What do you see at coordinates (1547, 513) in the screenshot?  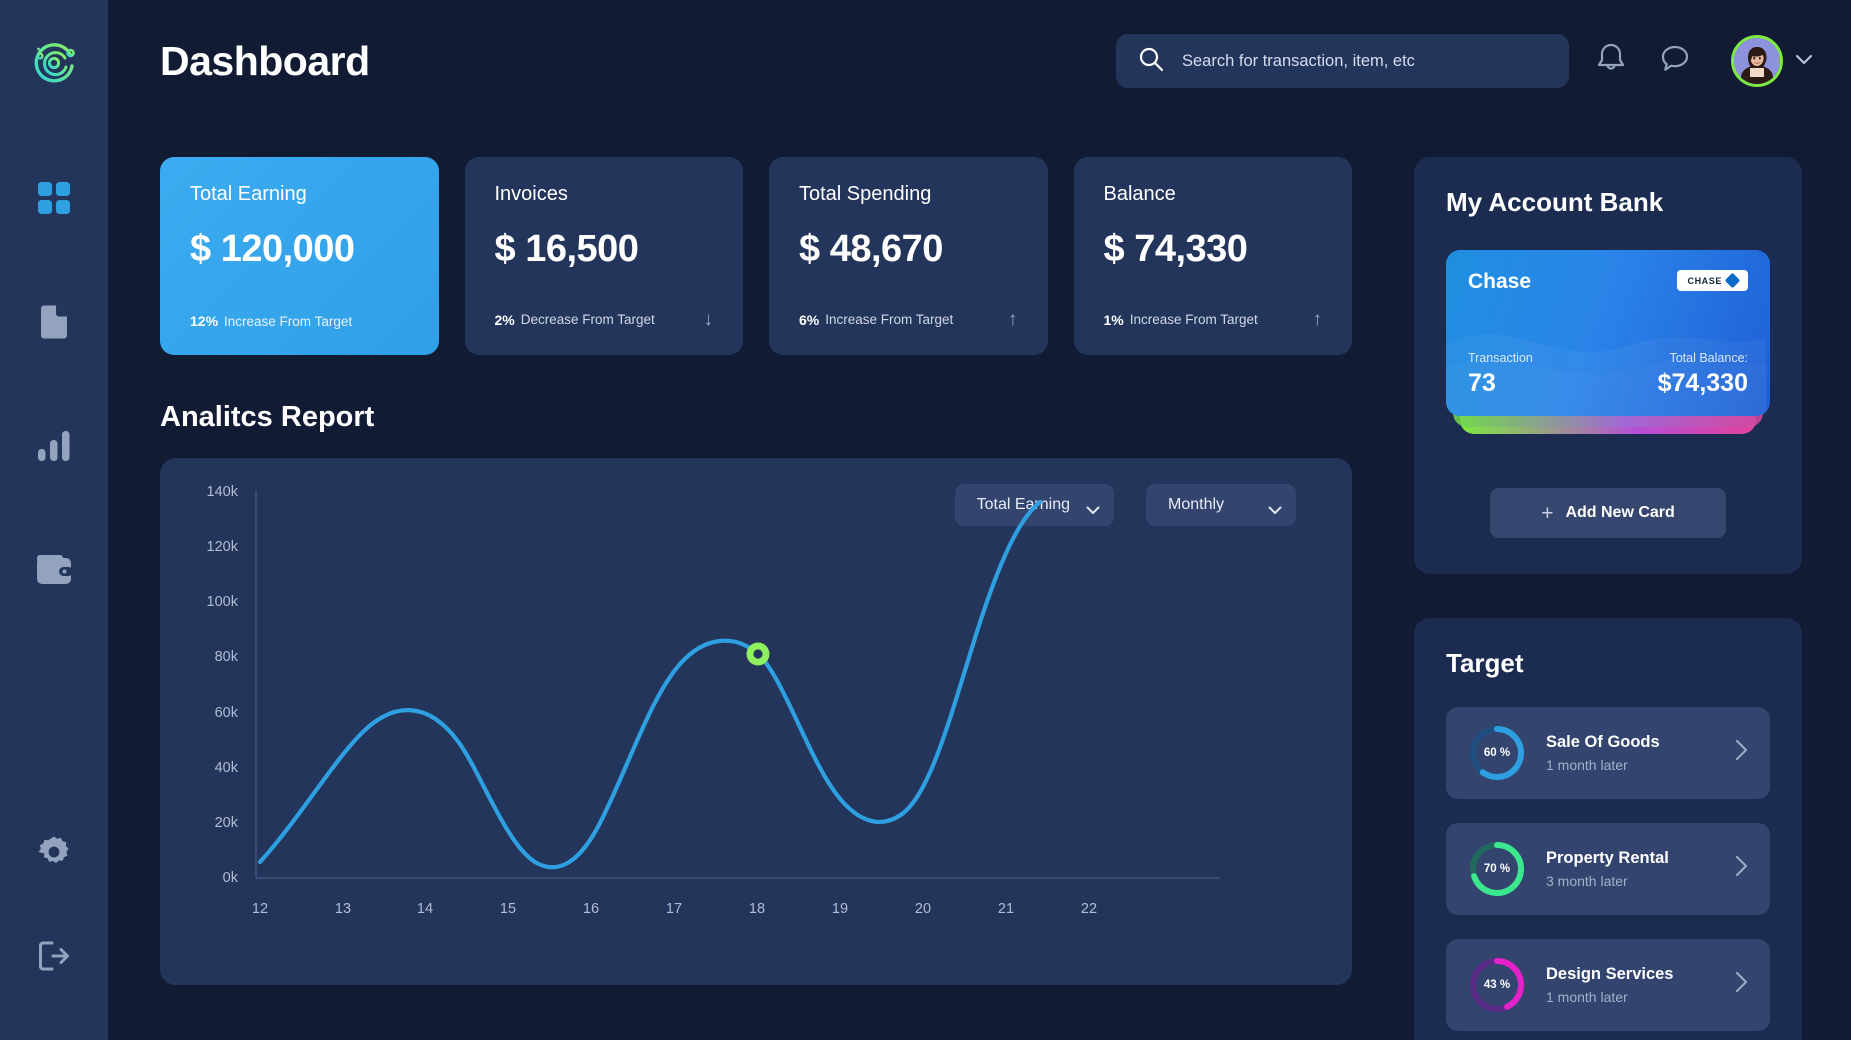 I see `plus-icon: +` at bounding box center [1547, 513].